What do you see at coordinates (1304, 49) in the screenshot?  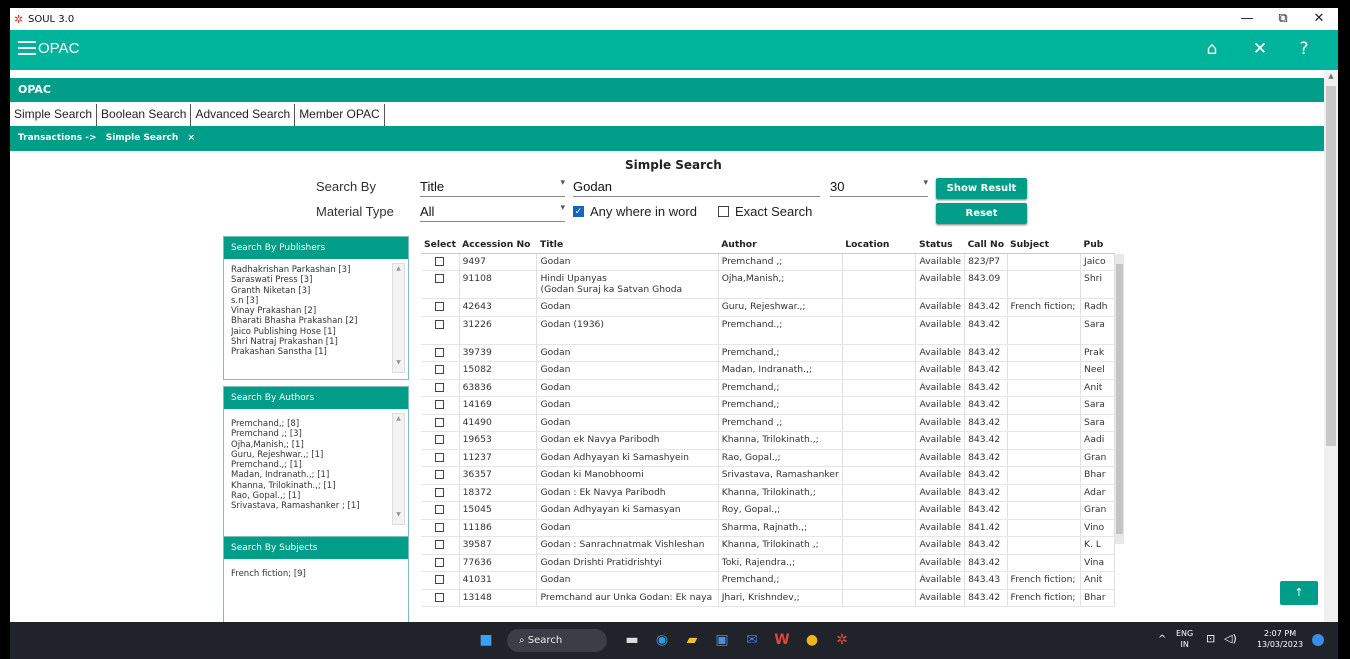 I see `help-icon: ?` at bounding box center [1304, 49].